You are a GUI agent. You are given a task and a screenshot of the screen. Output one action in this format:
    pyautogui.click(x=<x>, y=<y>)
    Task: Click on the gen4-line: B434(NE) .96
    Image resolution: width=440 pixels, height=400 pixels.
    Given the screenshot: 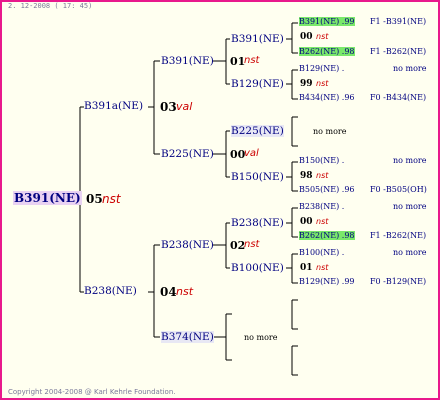 What is the action you would take?
    pyautogui.click(x=327, y=97)
    